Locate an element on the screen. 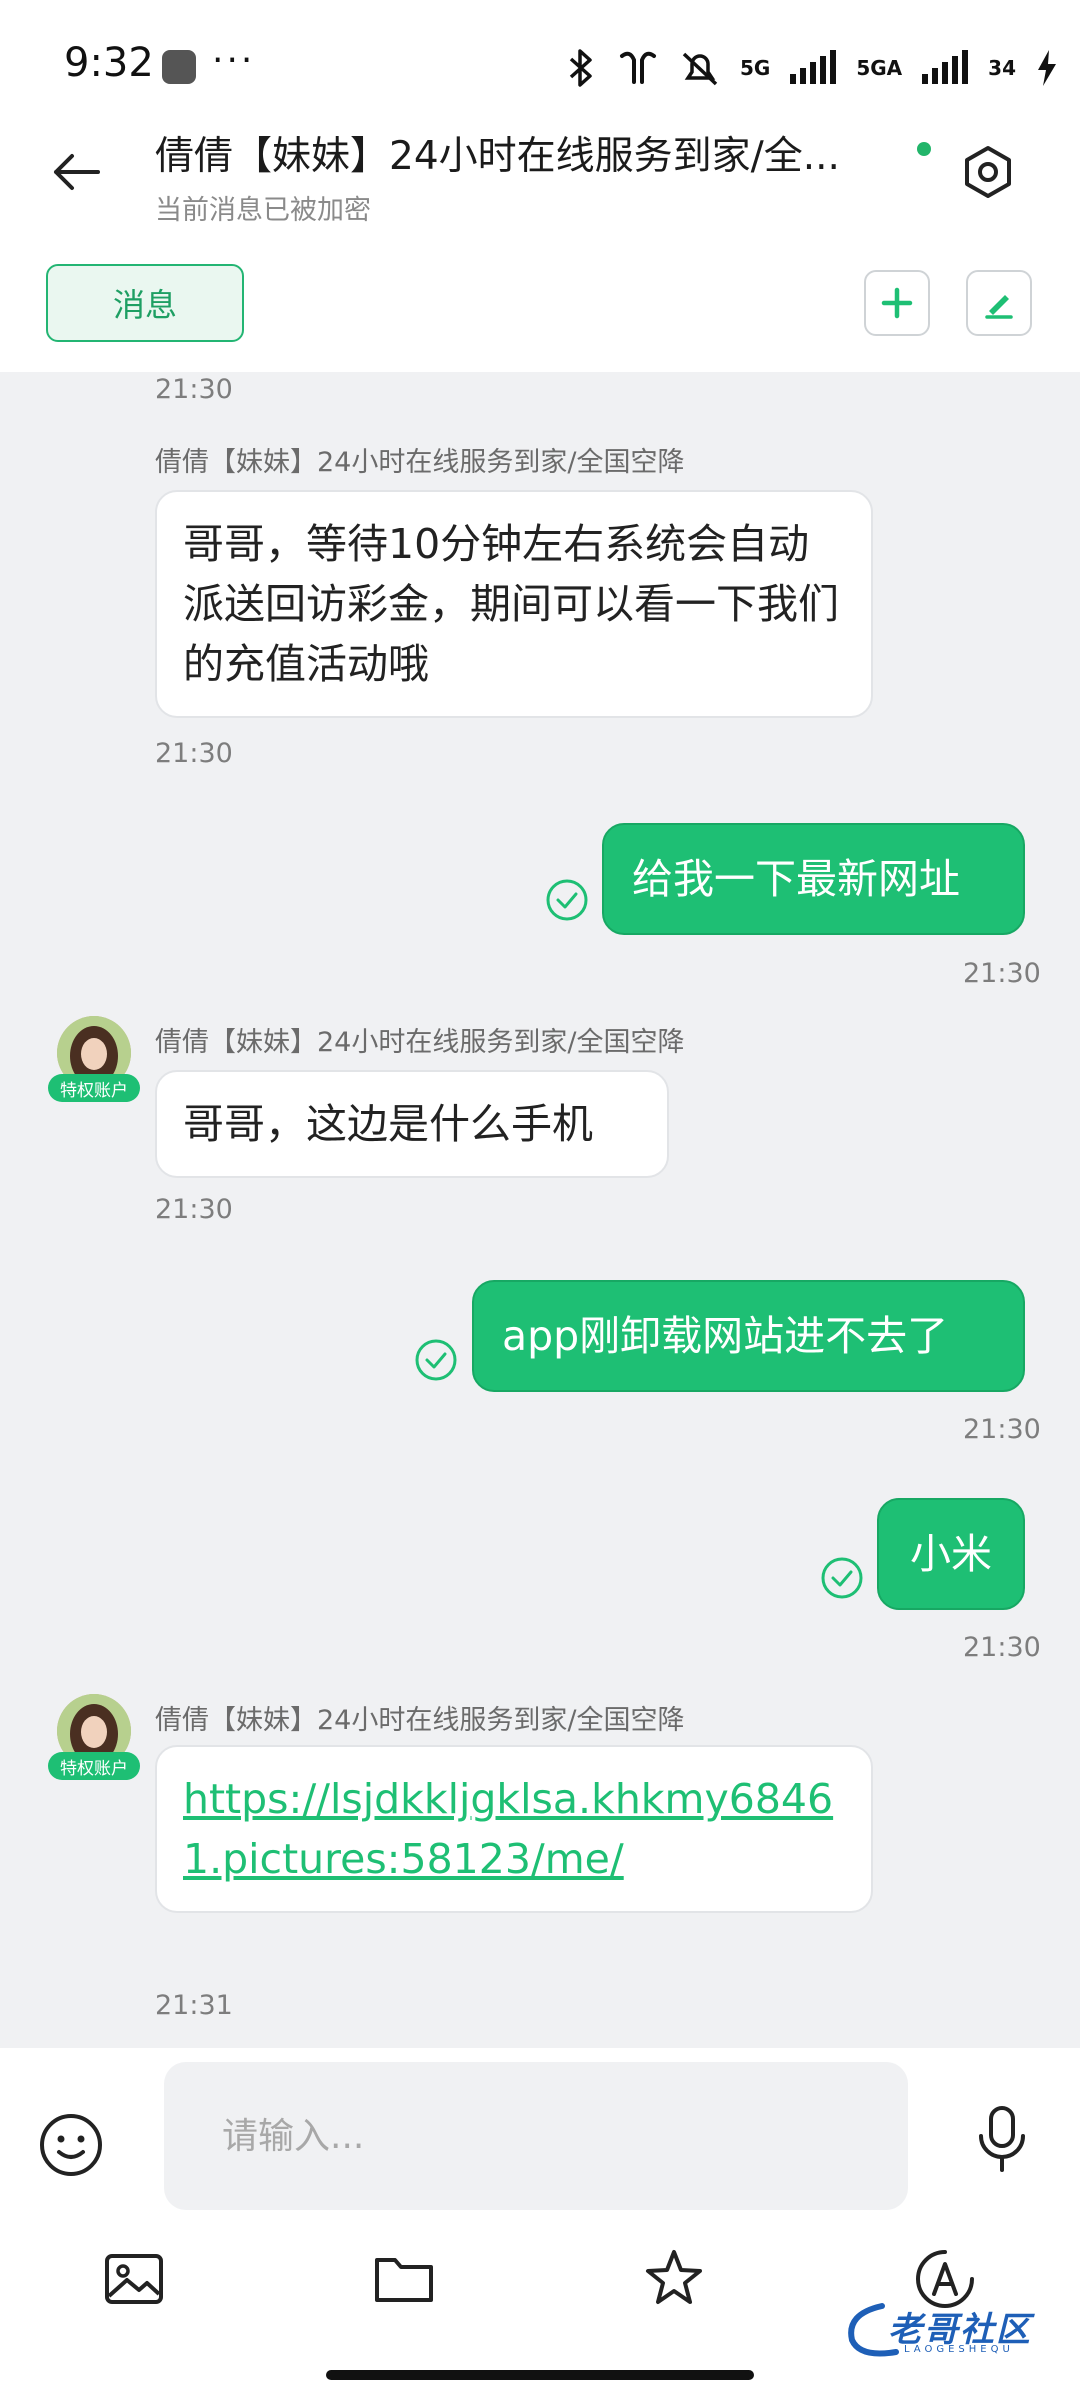 The width and height of the screenshot is (1080, 2400). message-time: 21:31 is located at coordinates (194, 2005).